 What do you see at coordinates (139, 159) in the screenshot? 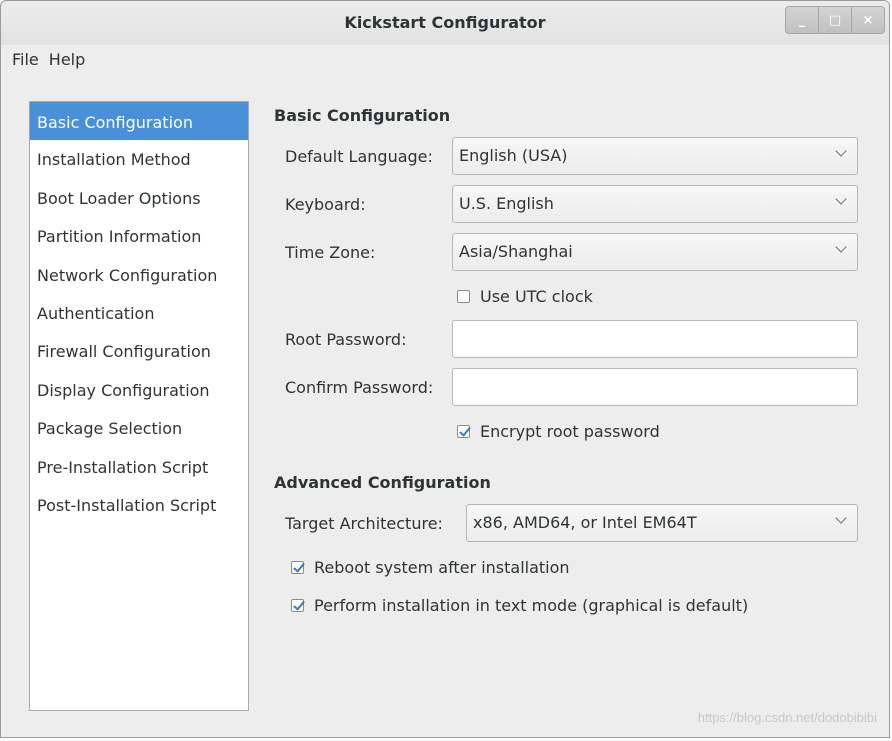
I see `sidebar-item-installation-method: Installation Method` at bounding box center [139, 159].